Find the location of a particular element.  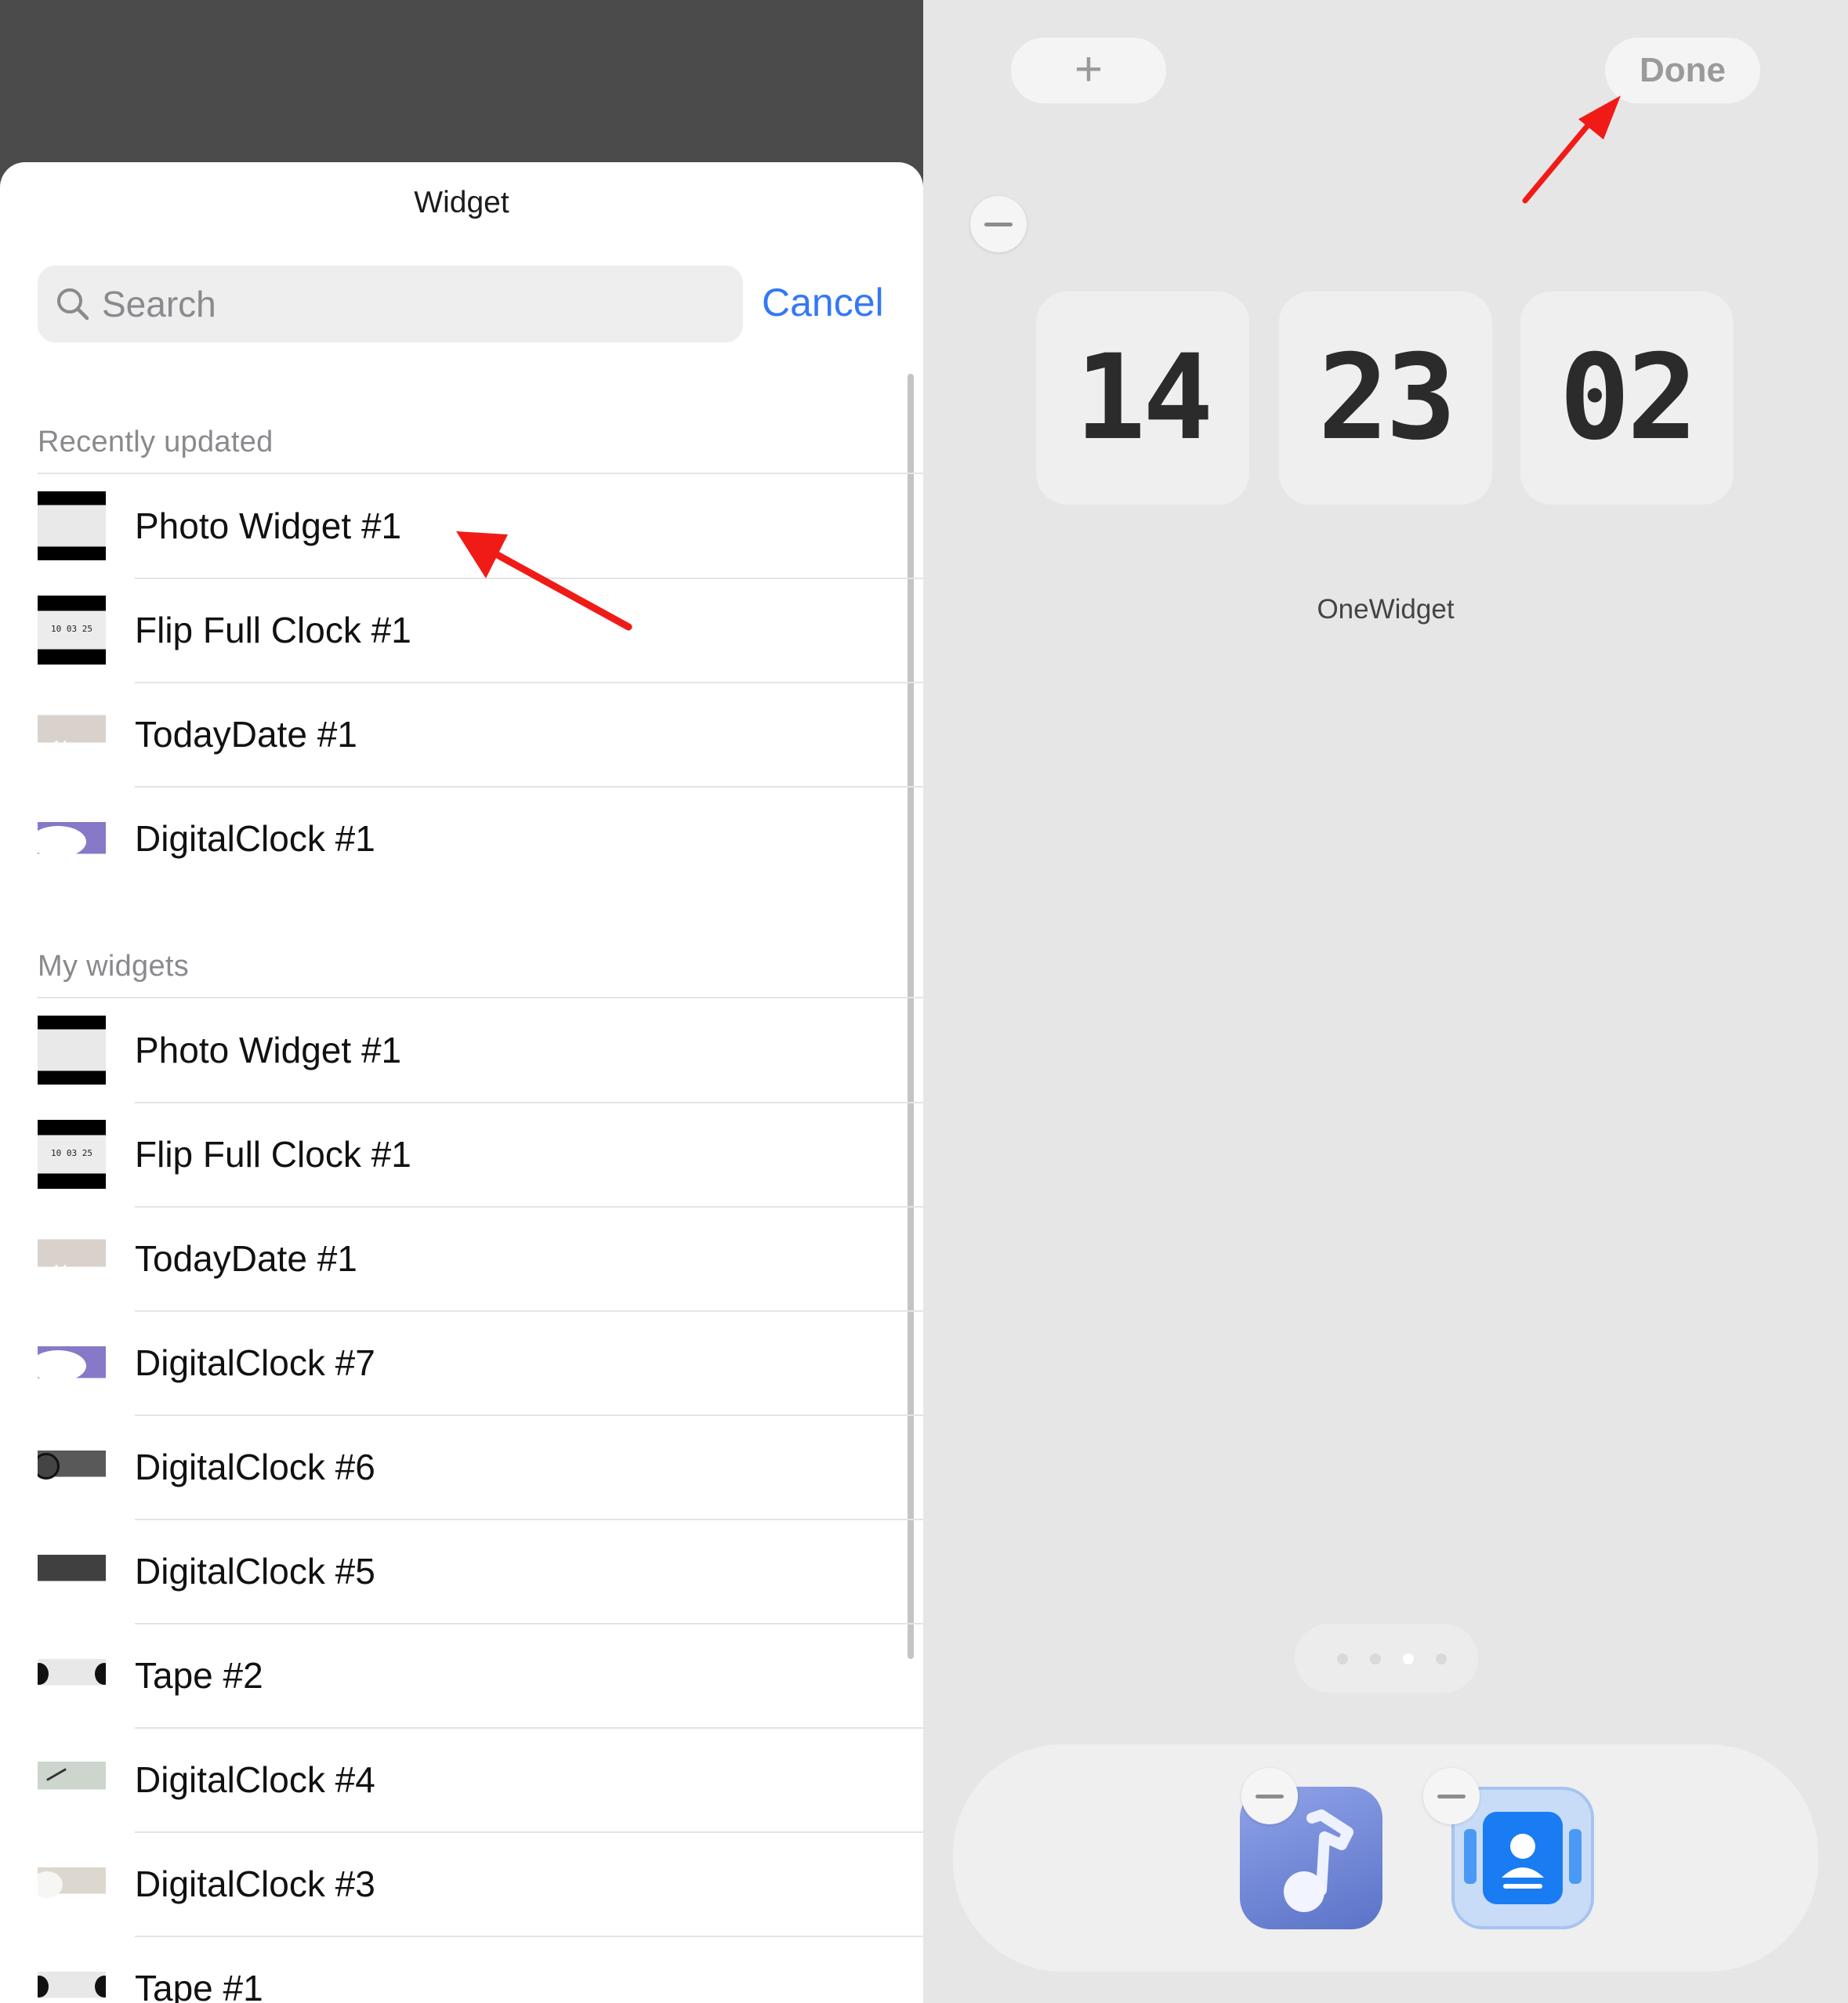

widget-list-item-label: DigitalClock #3 is located at coordinates (255, 1884).